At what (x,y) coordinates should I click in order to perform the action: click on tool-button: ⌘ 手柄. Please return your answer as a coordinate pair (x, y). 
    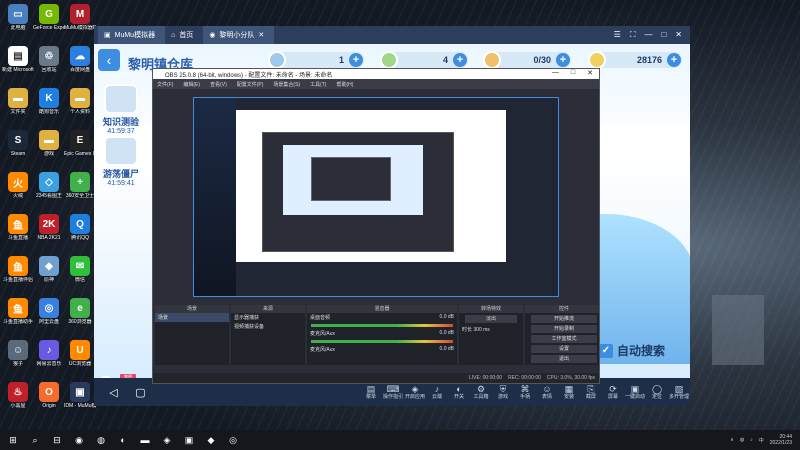
    Looking at the image, I should click on (525, 392).